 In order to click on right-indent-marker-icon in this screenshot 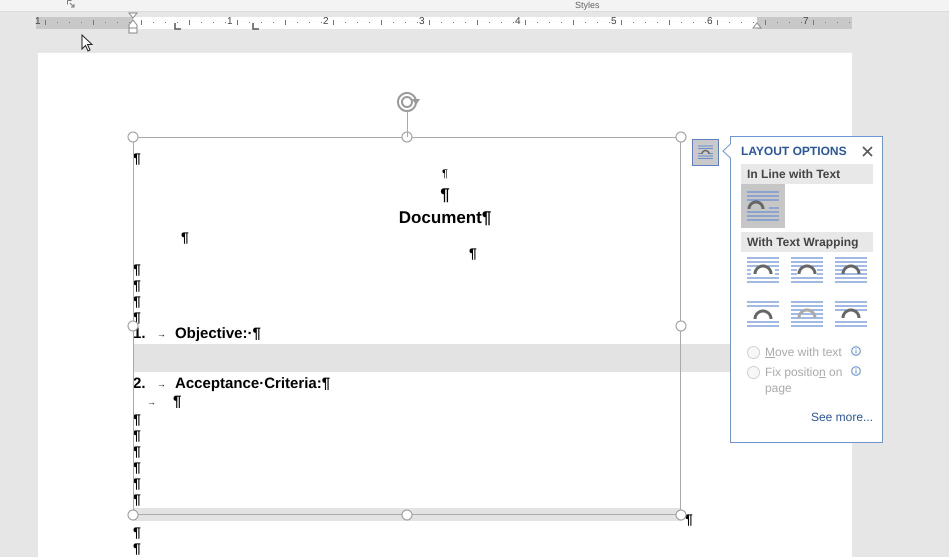, I will do `click(757, 25)`.